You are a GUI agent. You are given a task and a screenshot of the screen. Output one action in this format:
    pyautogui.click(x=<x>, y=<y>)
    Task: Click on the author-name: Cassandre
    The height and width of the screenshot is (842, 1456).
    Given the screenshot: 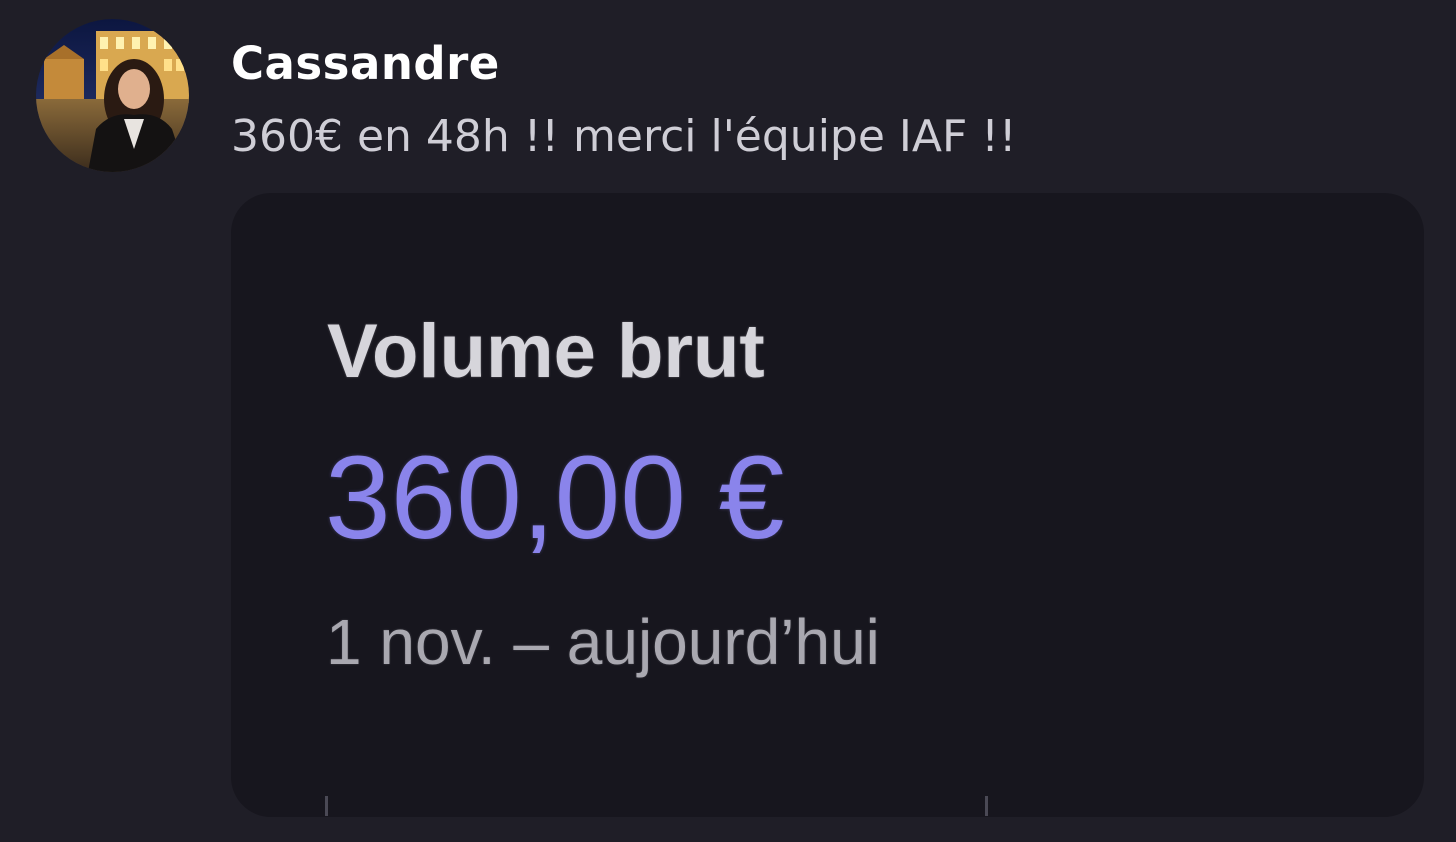 What is the action you would take?
    pyautogui.click(x=365, y=64)
    